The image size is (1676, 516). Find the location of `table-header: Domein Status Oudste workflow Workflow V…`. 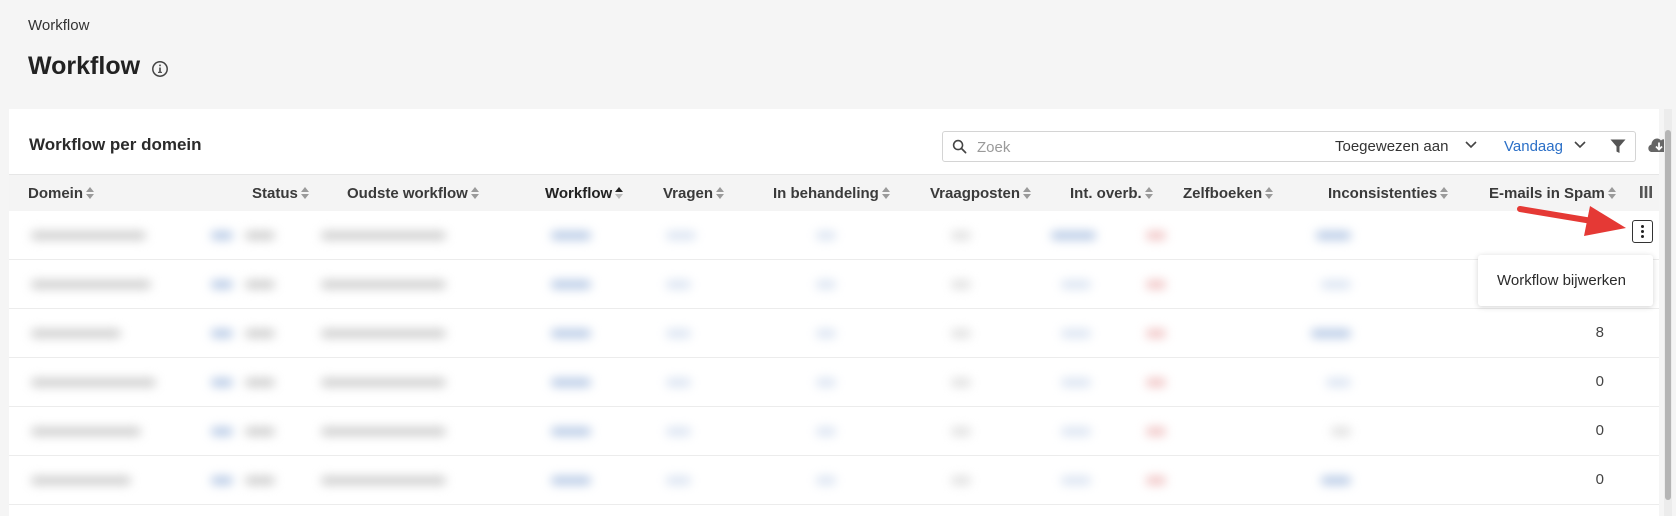

table-header: Domein Status Oudste workflow Workflow V… is located at coordinates (834, 192).